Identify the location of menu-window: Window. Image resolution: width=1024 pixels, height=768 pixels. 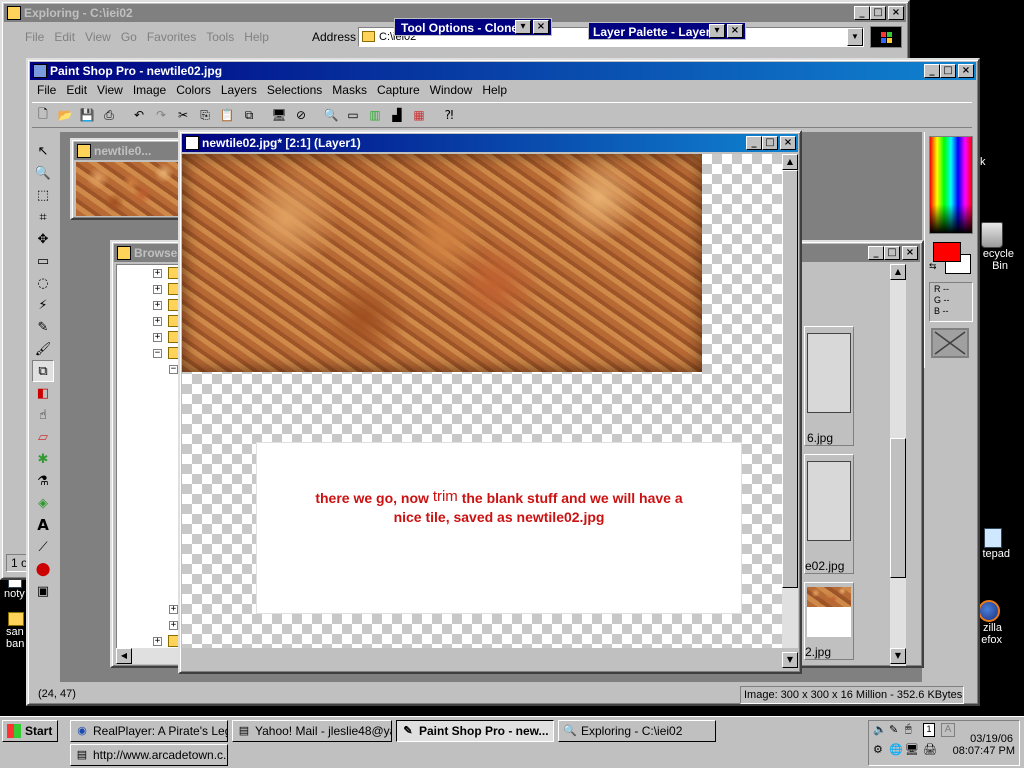
(451, 90).